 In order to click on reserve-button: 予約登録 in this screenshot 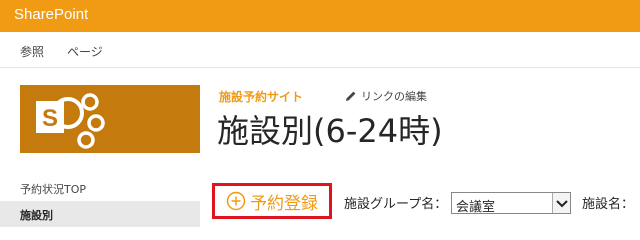, I will do `click(272, 201)`.